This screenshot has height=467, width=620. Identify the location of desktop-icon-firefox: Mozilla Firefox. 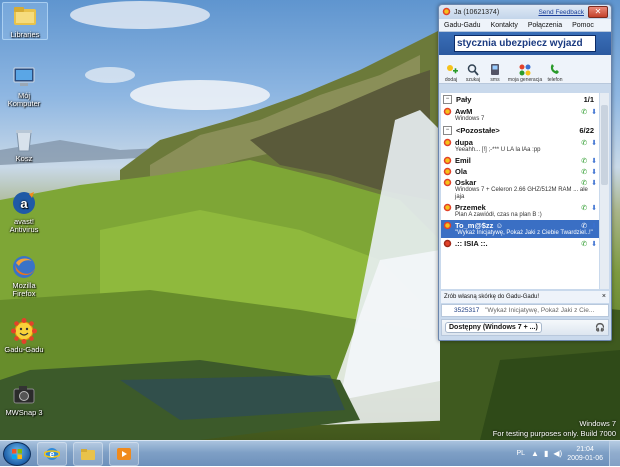
(24, 276).